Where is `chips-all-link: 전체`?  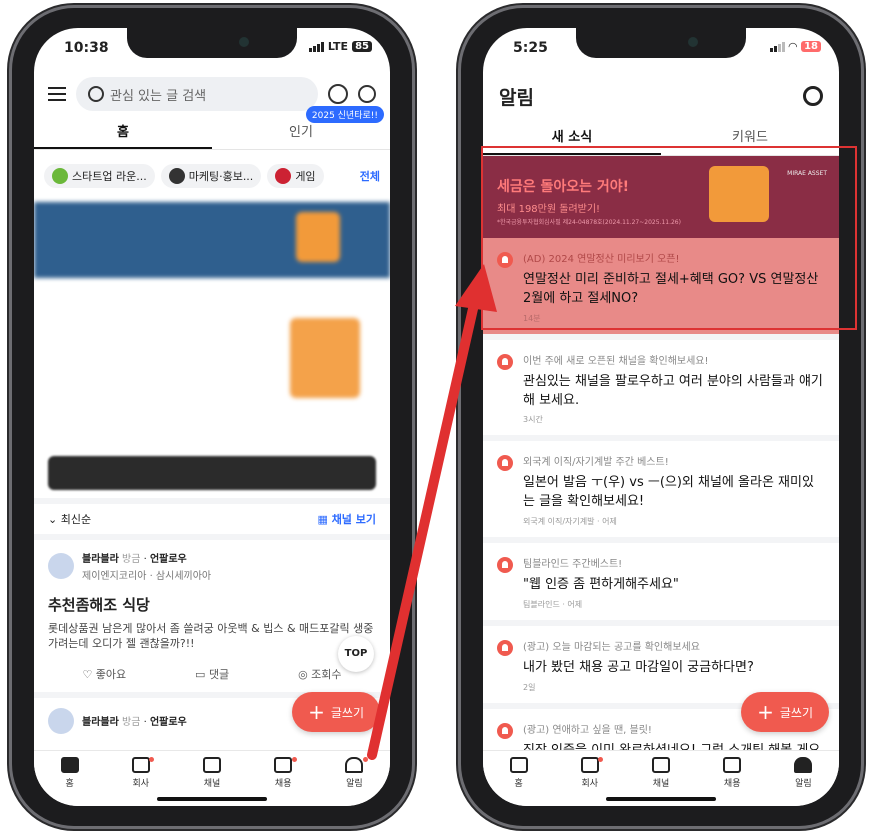 chips-all-link: 전체 is located at coordinates (370, 176).